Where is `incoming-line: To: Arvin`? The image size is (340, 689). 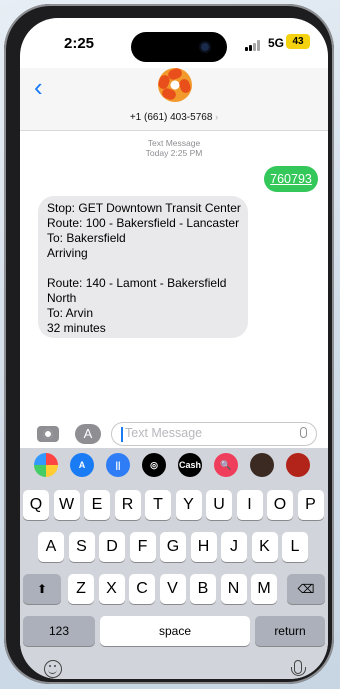
incoming-line: To: Arvin is located at coordinates (70, 313).